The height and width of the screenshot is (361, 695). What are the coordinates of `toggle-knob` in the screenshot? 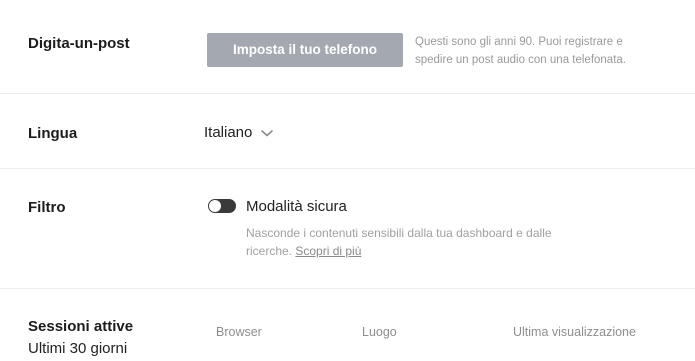 It's located at (215, 206).